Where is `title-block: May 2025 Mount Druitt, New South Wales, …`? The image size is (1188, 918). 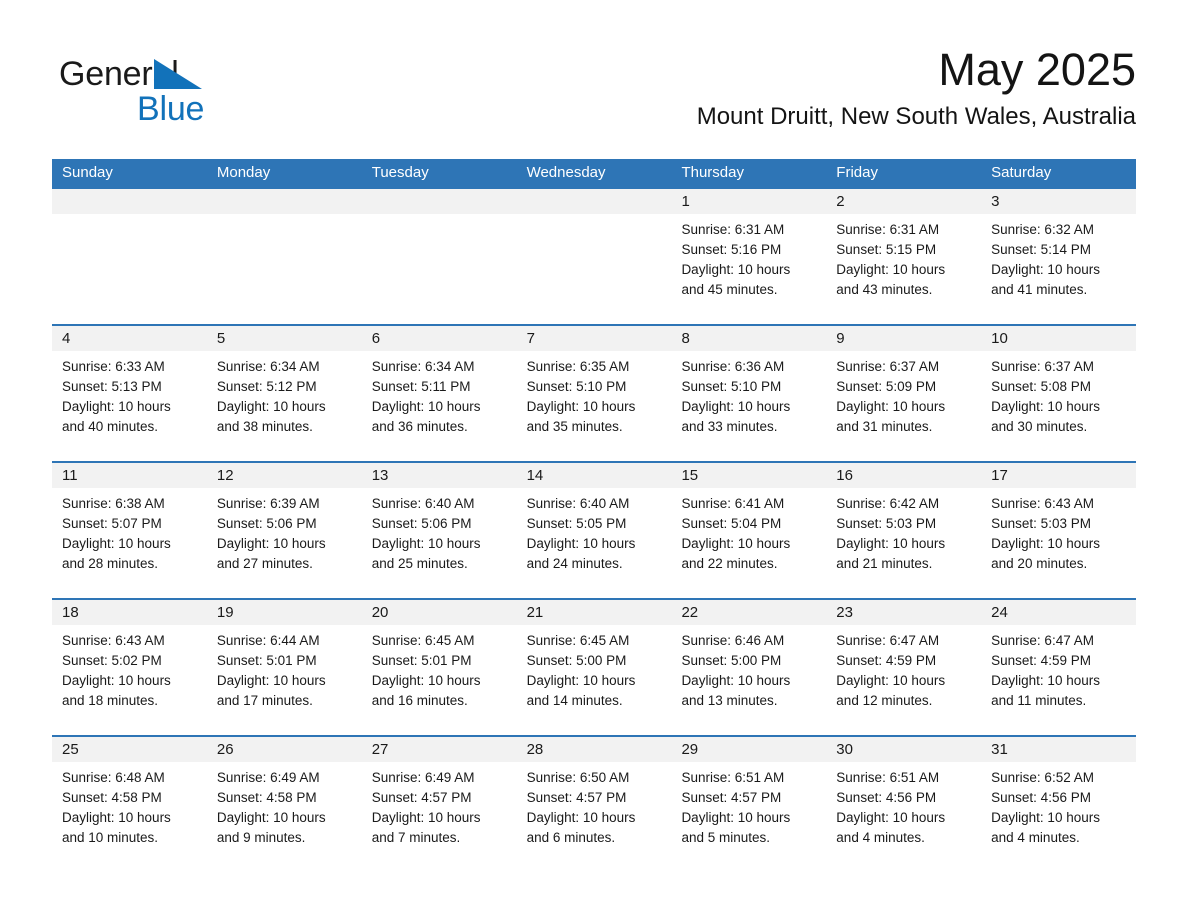
title-block: May 2025 Mount Druitt, New South Wales, … is located at coordinates (916, 87).